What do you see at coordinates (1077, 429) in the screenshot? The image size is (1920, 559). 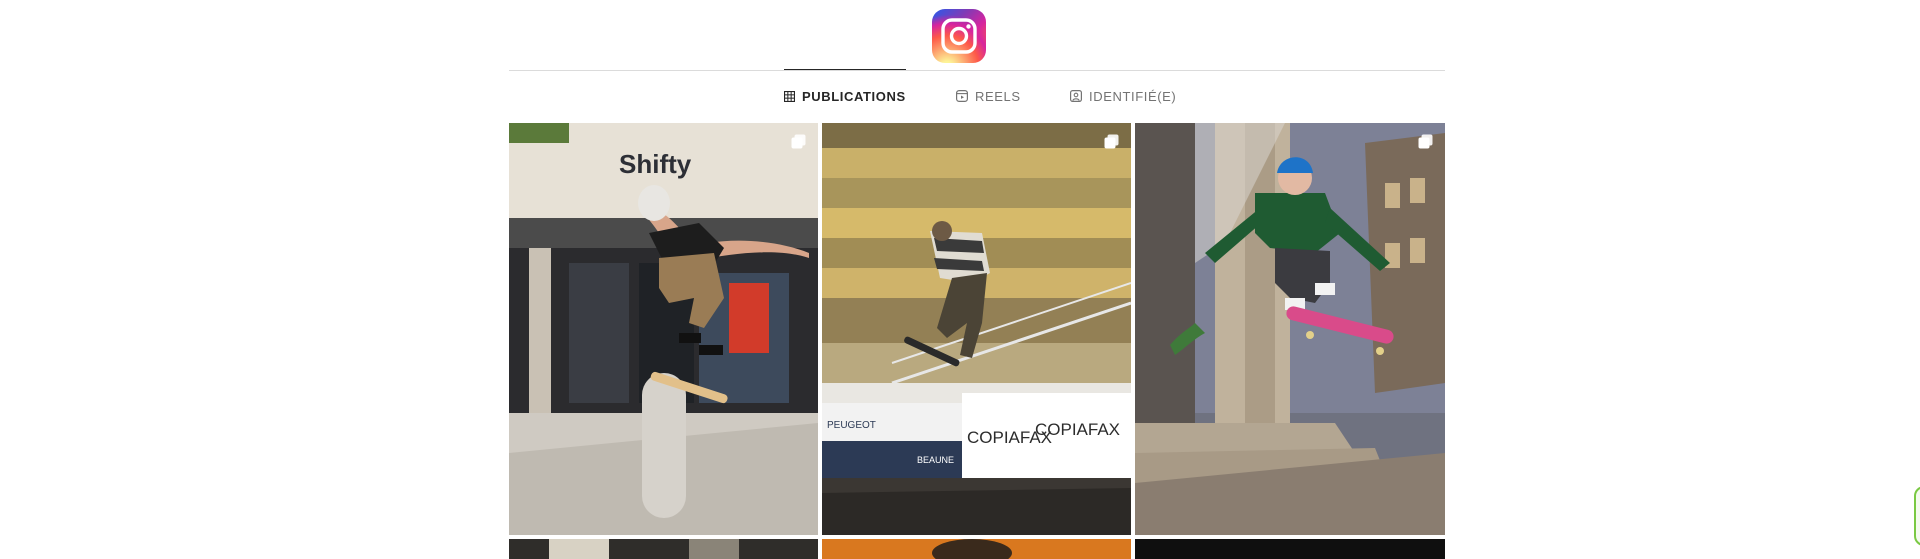 I see `svg-text: COPIAFAX` at bounding box center [1077, 429].